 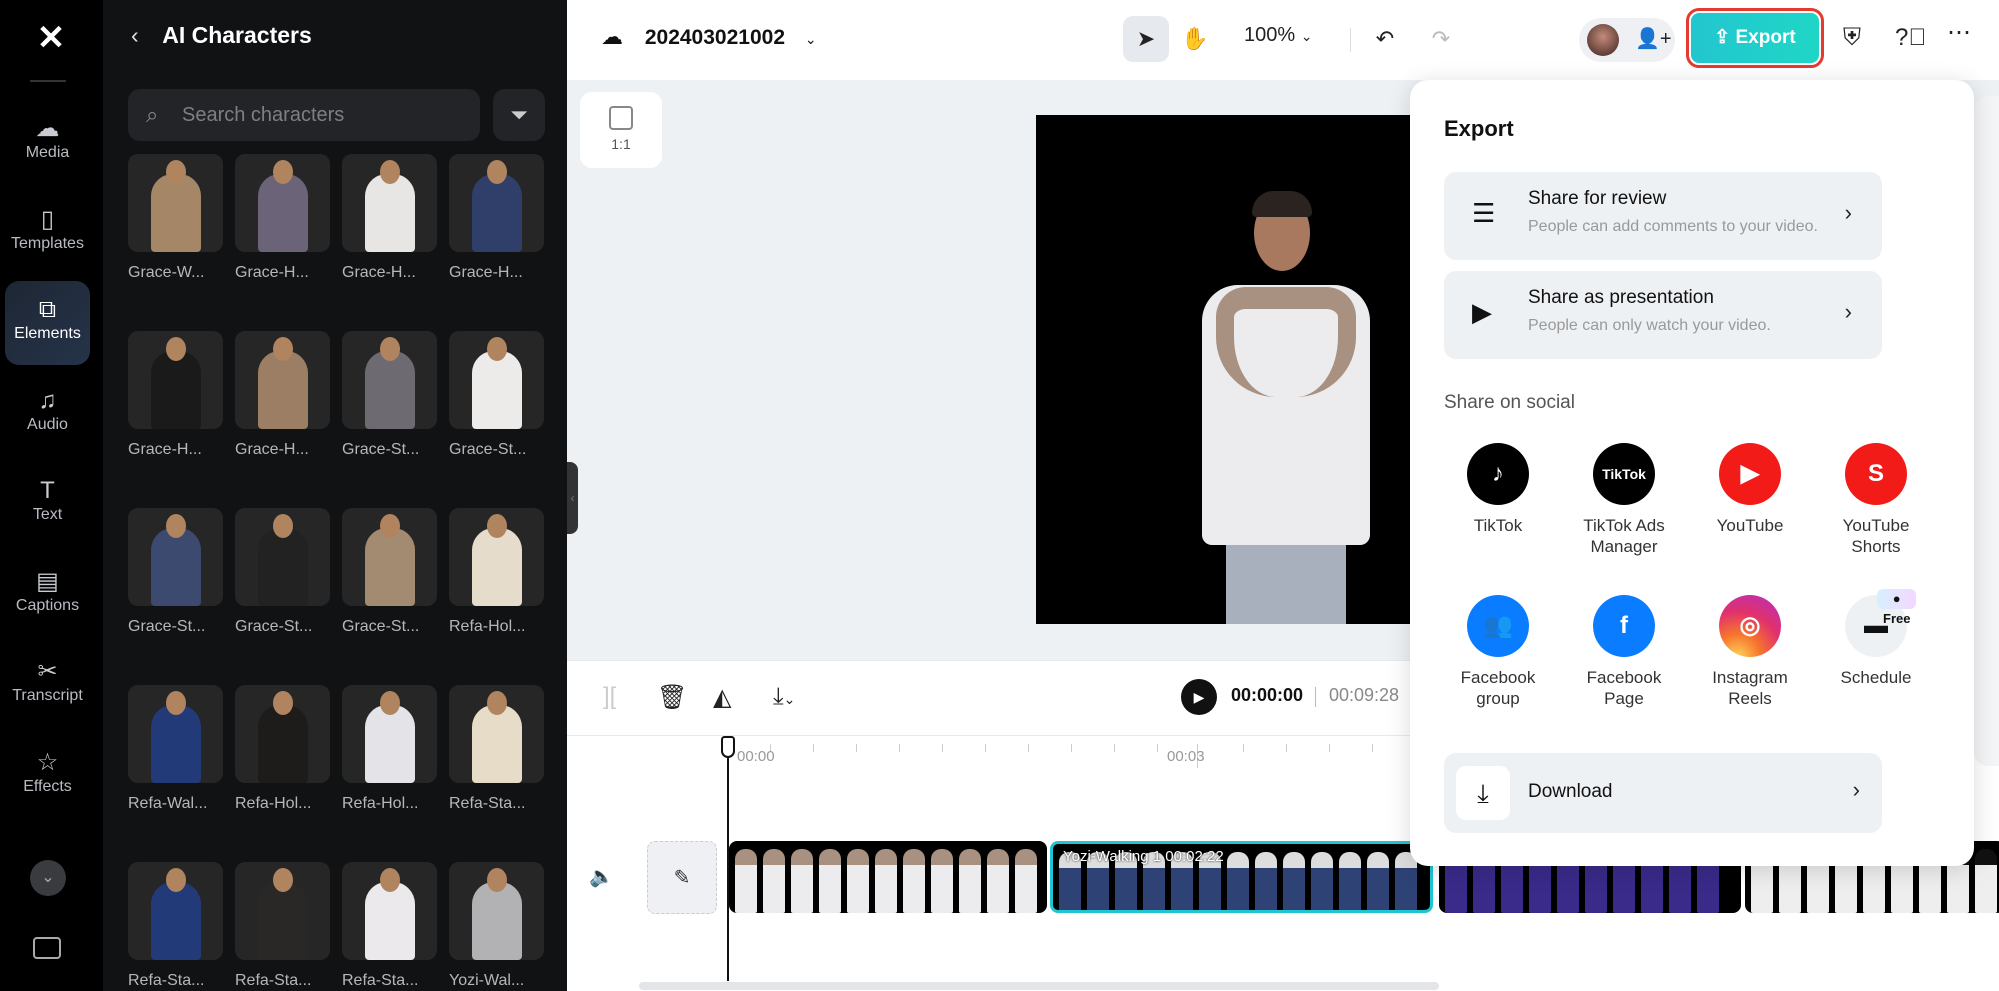 I want to click on social-label-line1: Schedule, so click(x=1876, y=677).